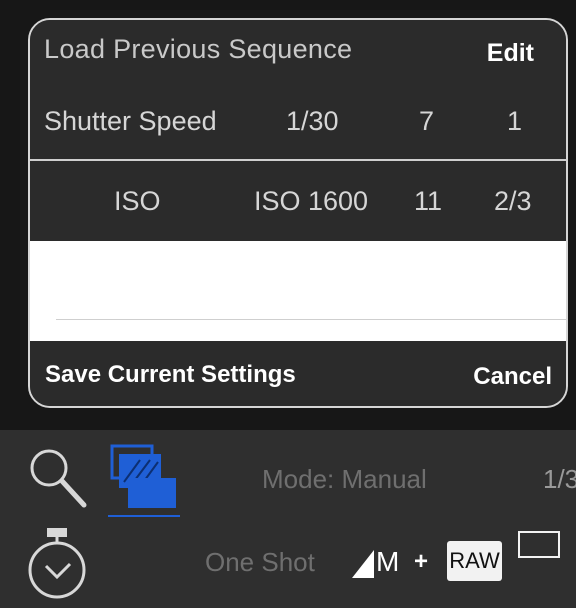  What do you see at coordinates (539, 544) in the screenshot?
I see `aspect-ratio-icon` at bounding box center [539, 544].